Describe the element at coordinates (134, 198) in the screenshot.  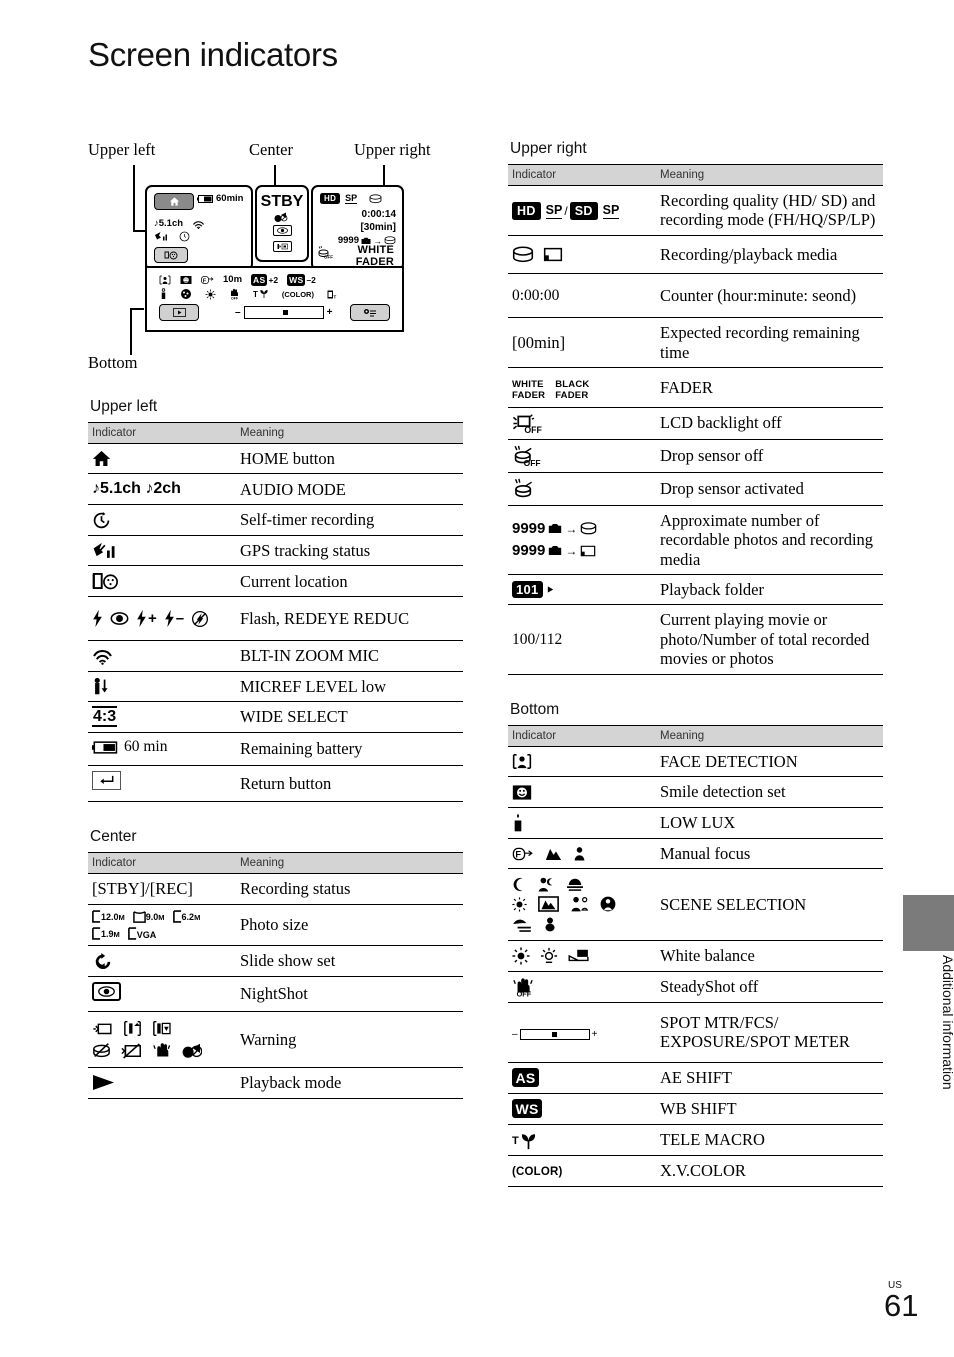
I see `connector-upper-left-v` at that location.